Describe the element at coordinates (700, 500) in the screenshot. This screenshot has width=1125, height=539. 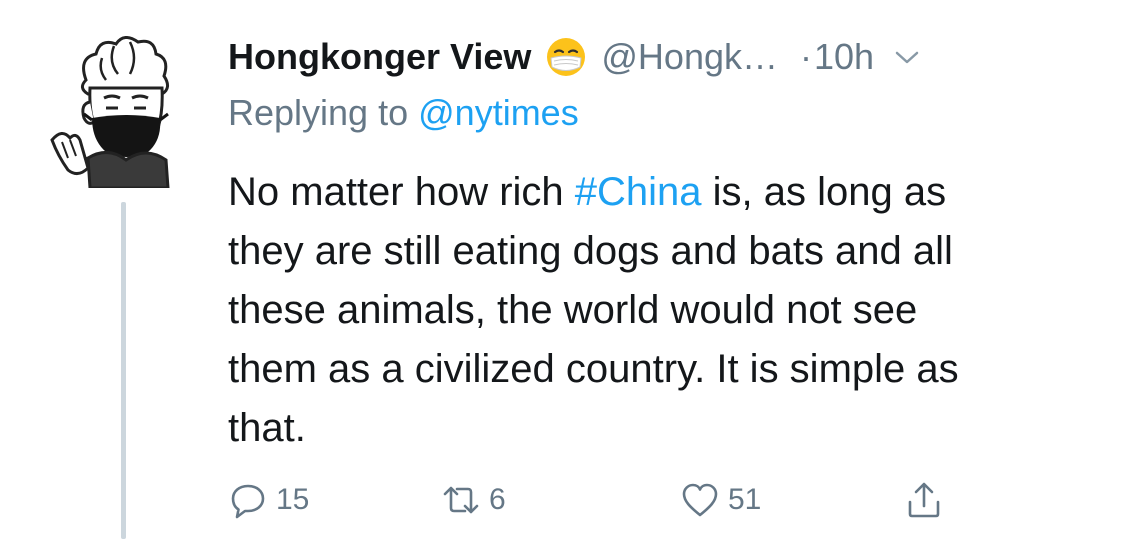
I see `heart-icon` at that location.